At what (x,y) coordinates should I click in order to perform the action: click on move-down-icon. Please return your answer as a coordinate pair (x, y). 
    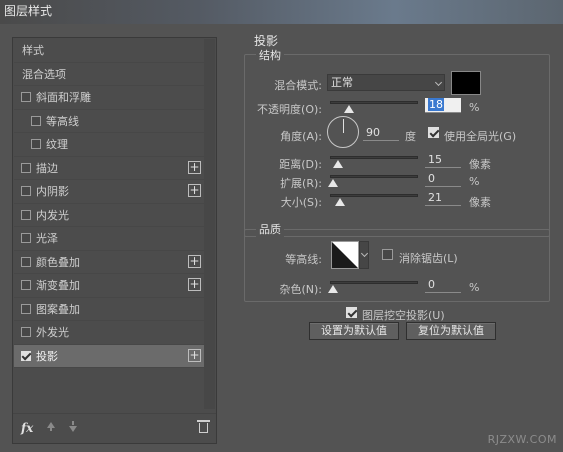
    Looking at the image, I should click on (73, 426).